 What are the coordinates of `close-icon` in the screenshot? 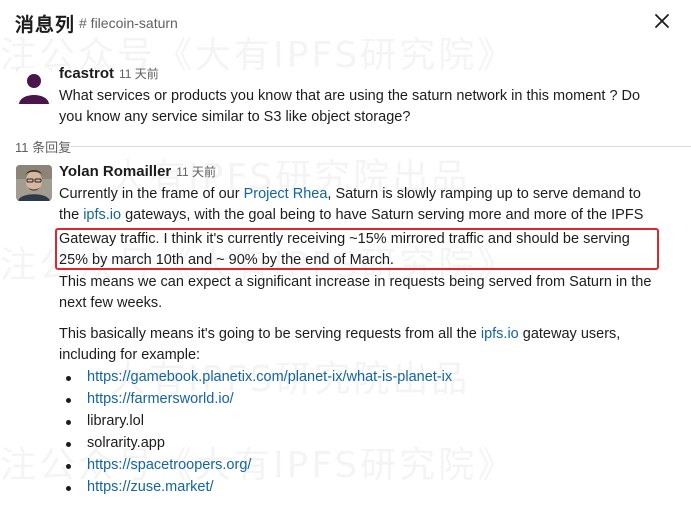 It's located at (662, 21).